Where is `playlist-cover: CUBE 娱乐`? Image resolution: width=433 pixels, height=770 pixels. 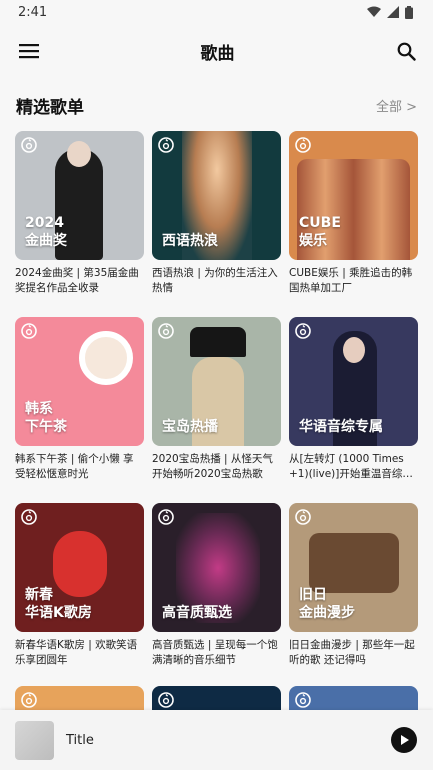
playlist-cover: CUBE 娱乐 is located at coordinates (353, 195).